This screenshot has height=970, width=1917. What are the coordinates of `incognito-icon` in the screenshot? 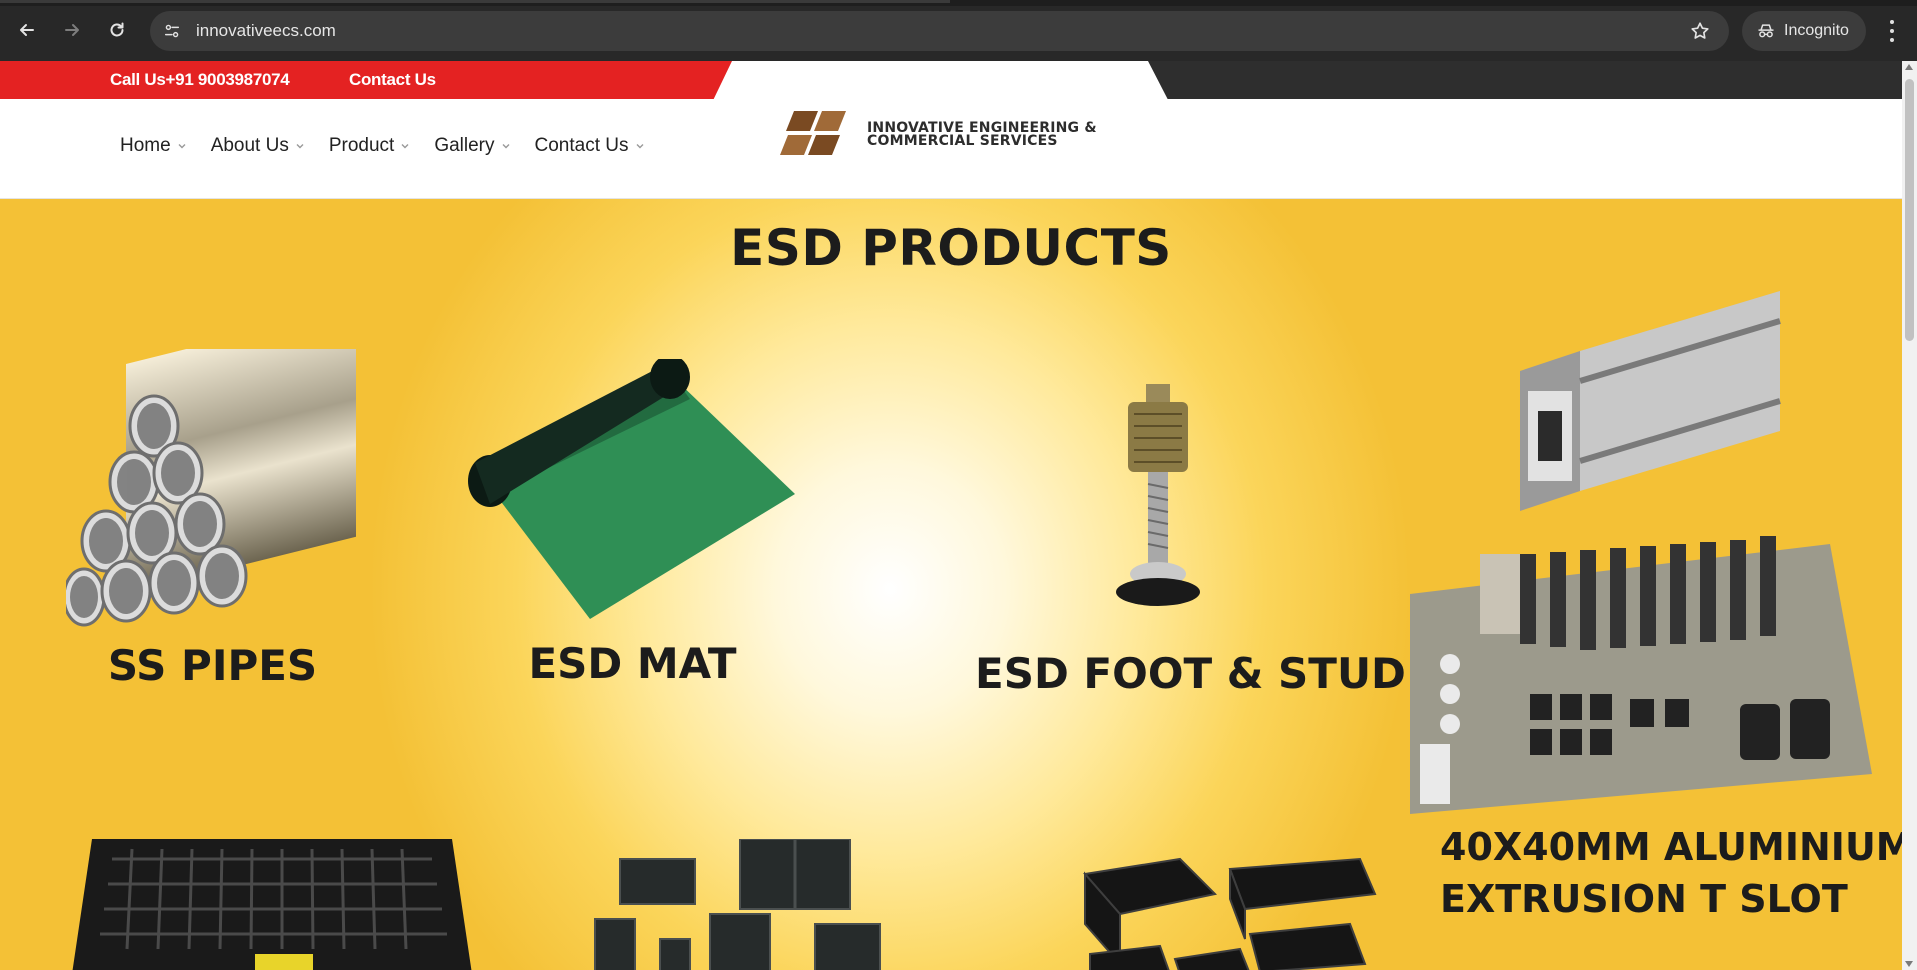 It's located at (1766, 31).